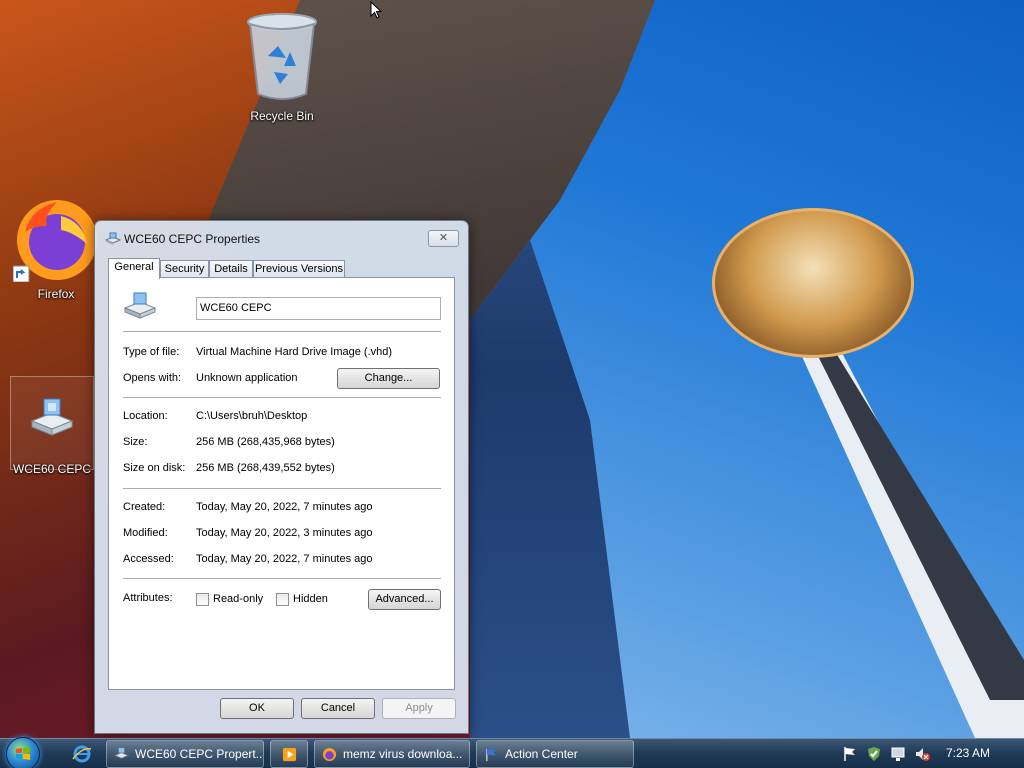  I want to click on opens-with-value: Unknown application, so click(247, 378).